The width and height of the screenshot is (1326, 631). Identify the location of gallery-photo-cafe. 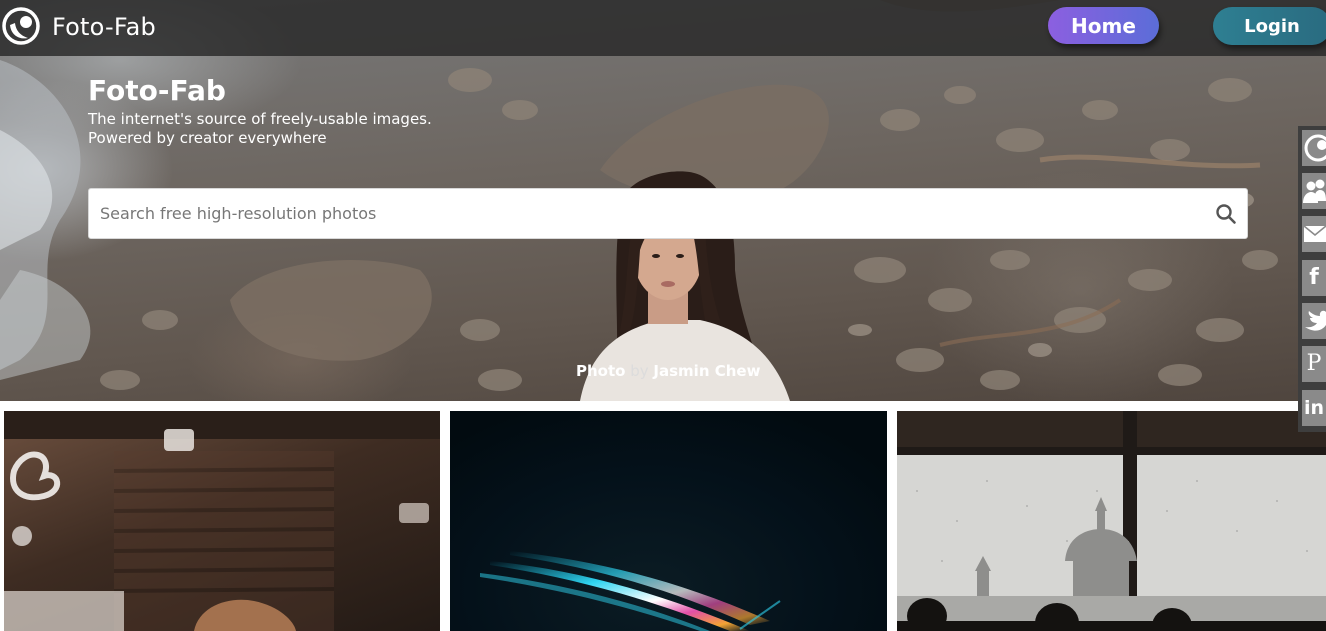
(222, 521).